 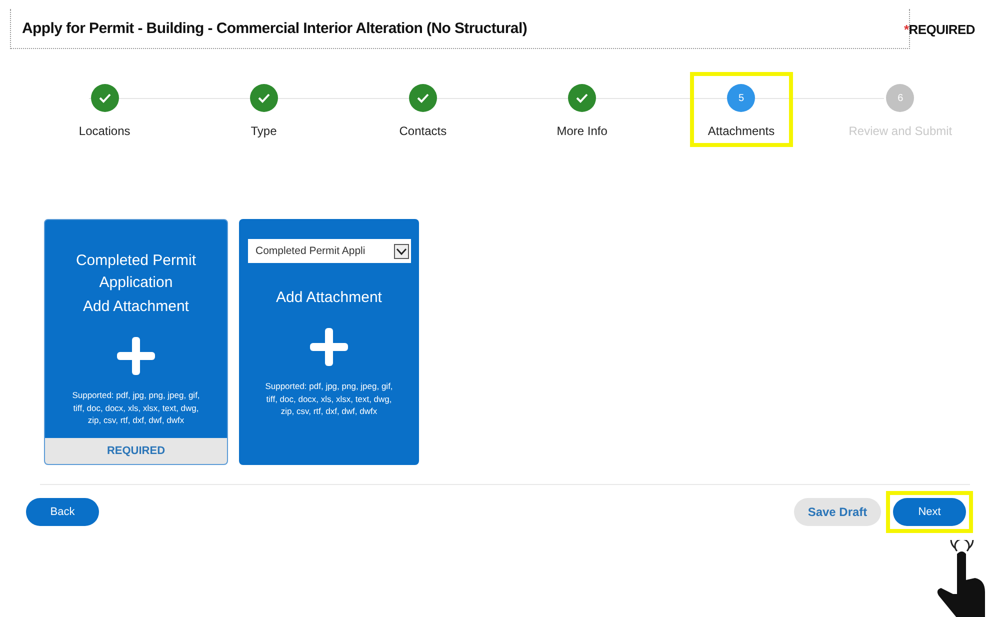 I want to click on required-note: *REQUIRED, so click(x=939, y=29).